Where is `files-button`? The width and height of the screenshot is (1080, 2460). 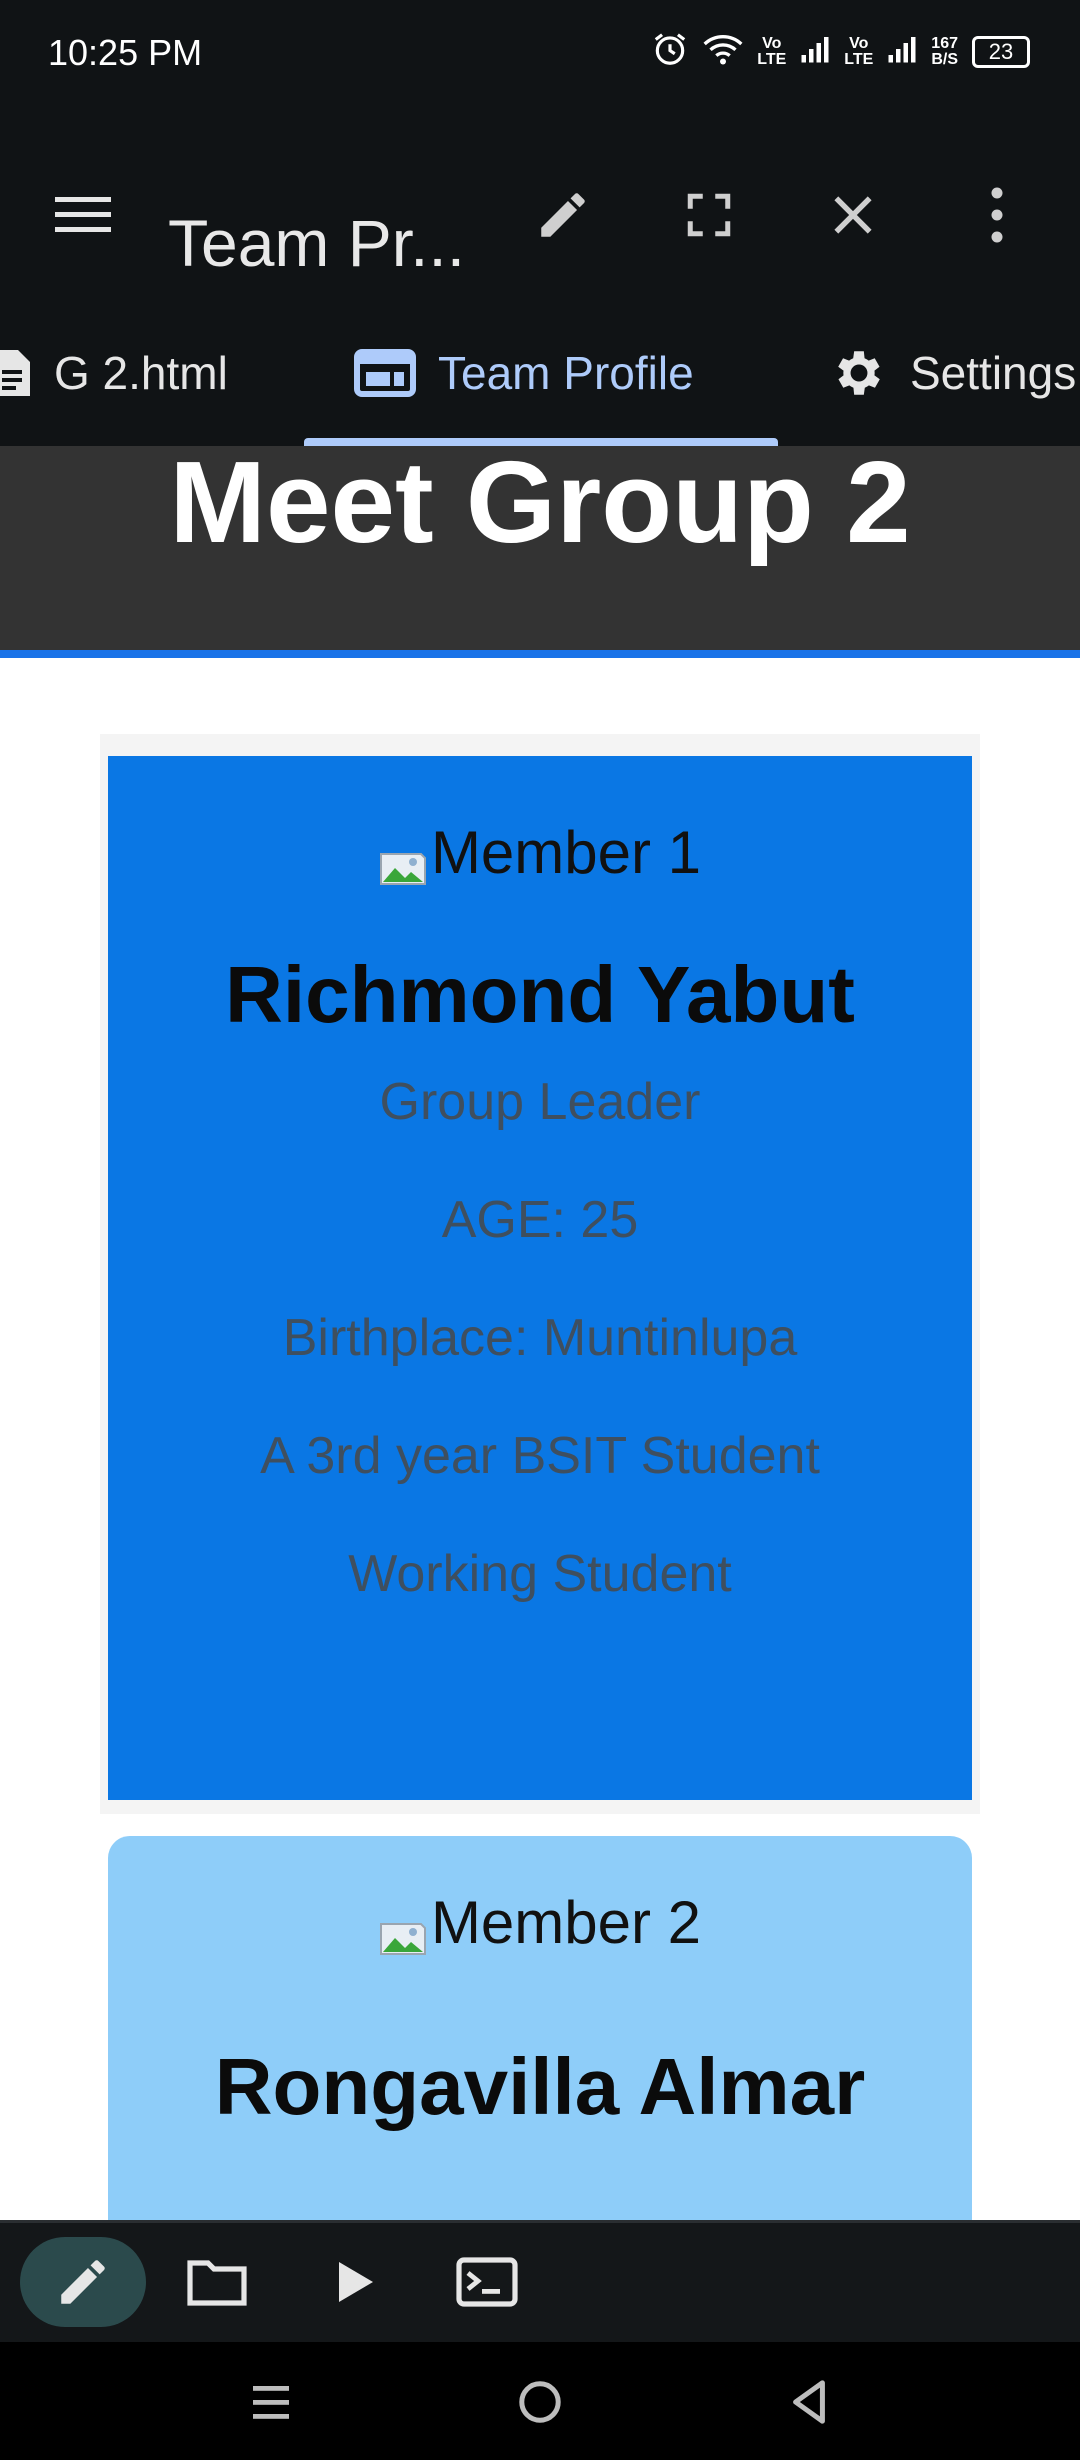 files-button is located at coordinates (217, 2282).